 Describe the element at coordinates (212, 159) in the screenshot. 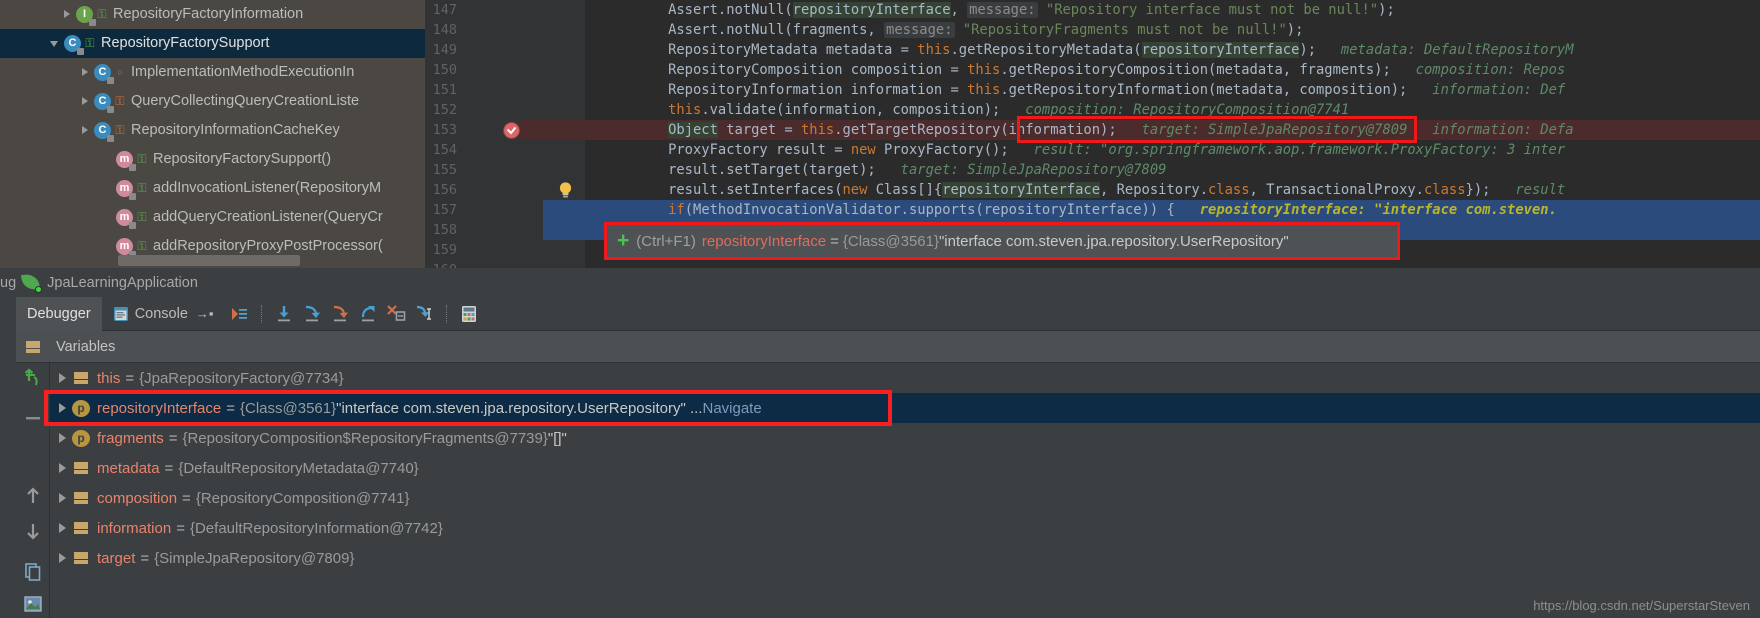

I see `structure-tree-item: m ⚿ RepositoryFactorySupport()` at that location.